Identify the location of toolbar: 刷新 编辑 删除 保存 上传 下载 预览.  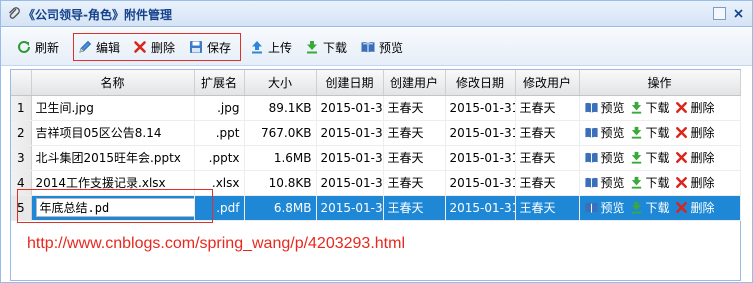
(376, 47).